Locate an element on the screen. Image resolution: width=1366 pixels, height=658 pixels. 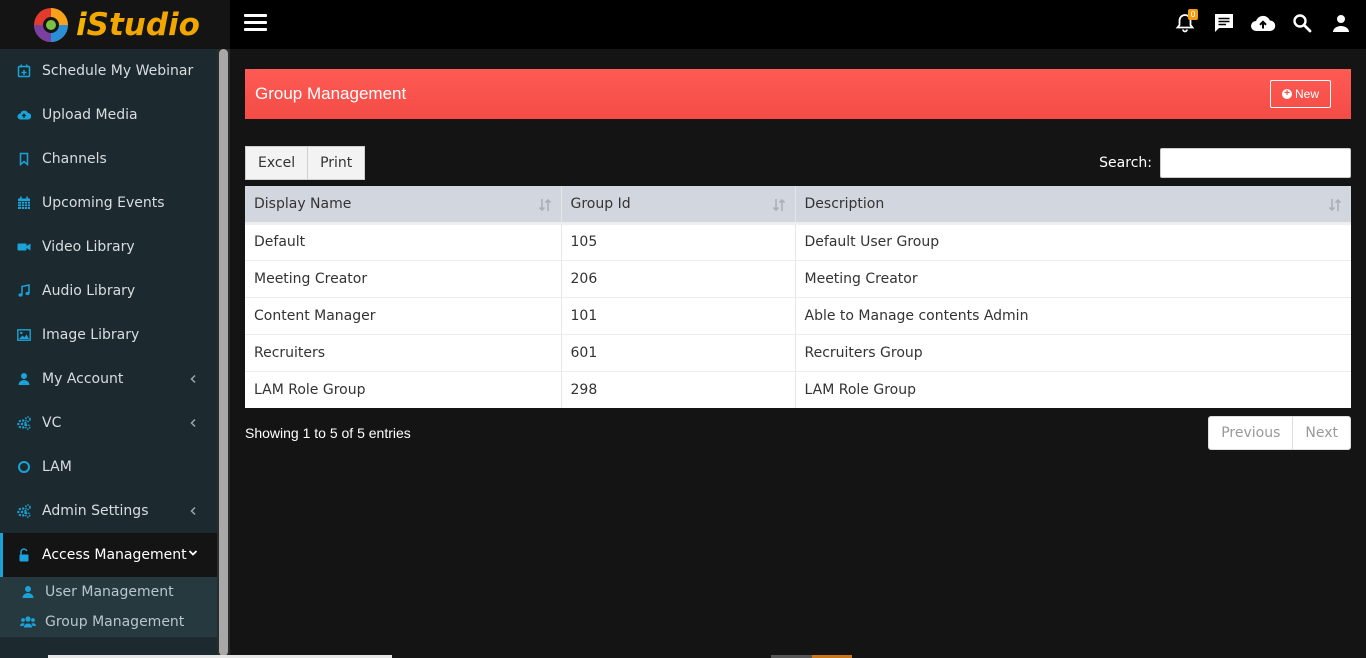
sidebar-item-admin-settings: Admin Settings is located at coordinates (108, 511).